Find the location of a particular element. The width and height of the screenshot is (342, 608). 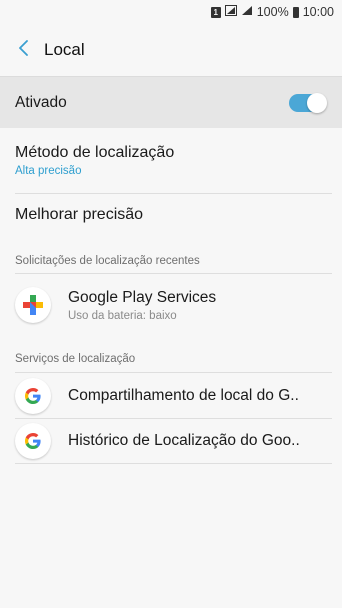

back-button is located at coordinates (24, 50).